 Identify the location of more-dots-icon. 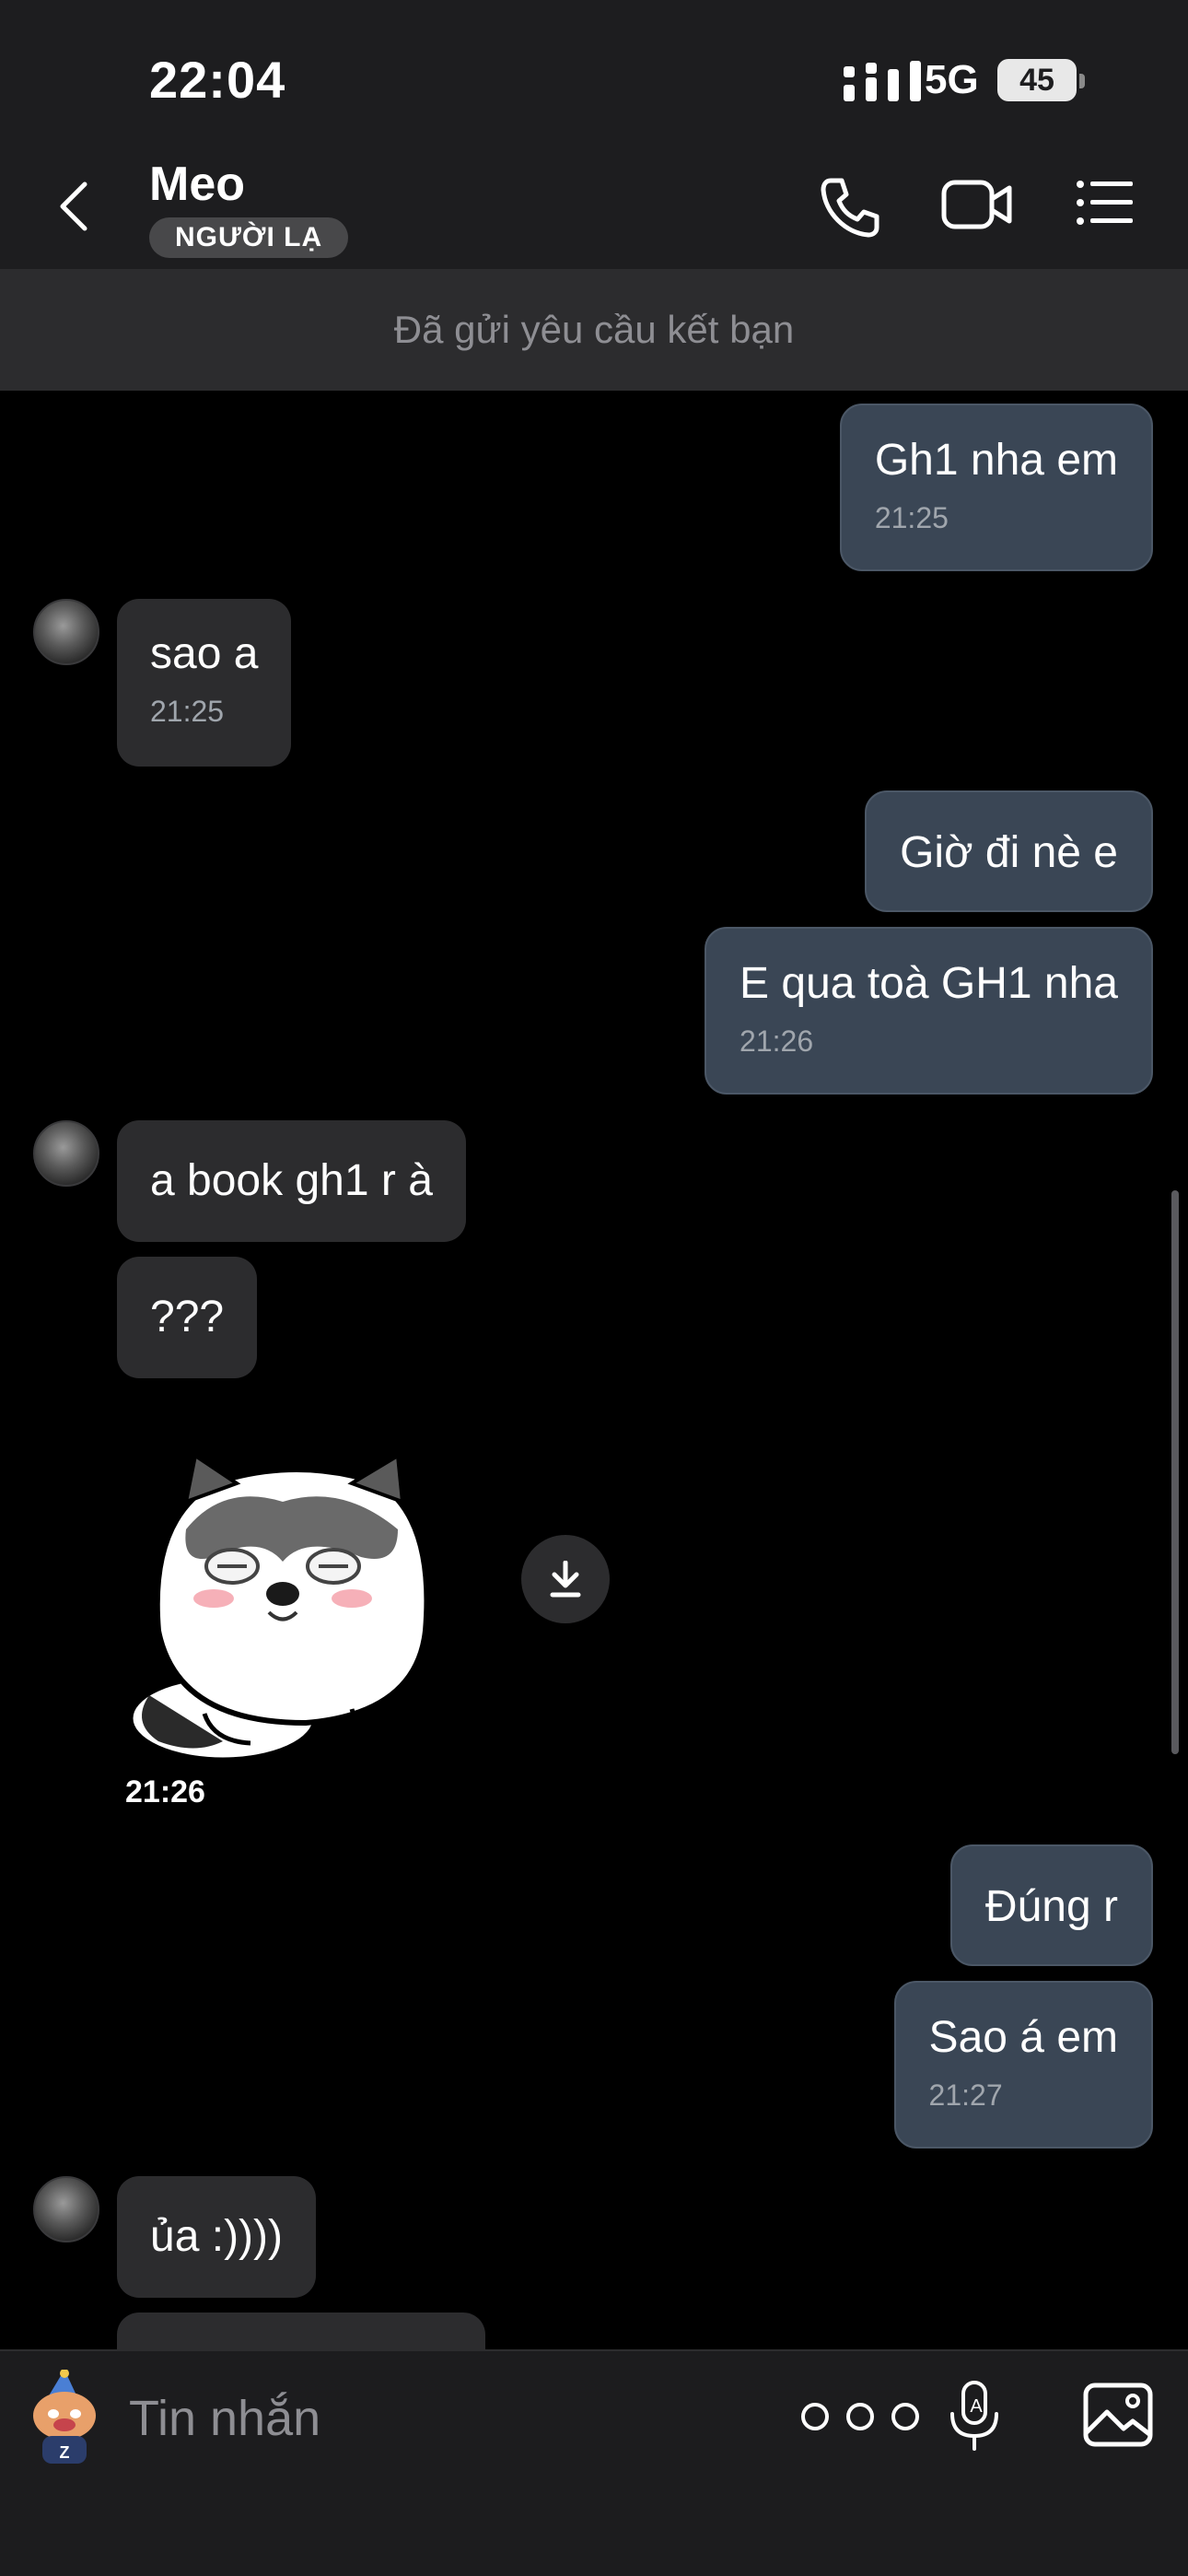
(860, 2416).